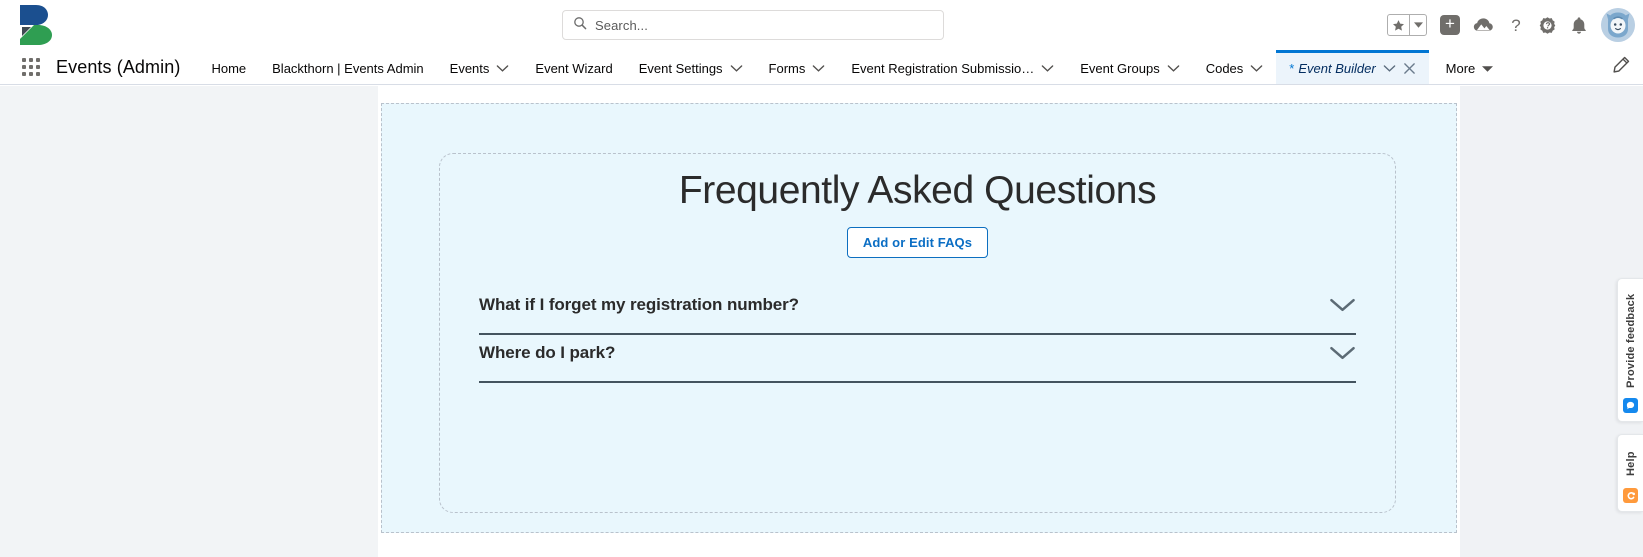 This screenshot has width=1643, height=557. Describe the element at coordinates (580, 25) in the screenshot. I see `search-icon` at that location.